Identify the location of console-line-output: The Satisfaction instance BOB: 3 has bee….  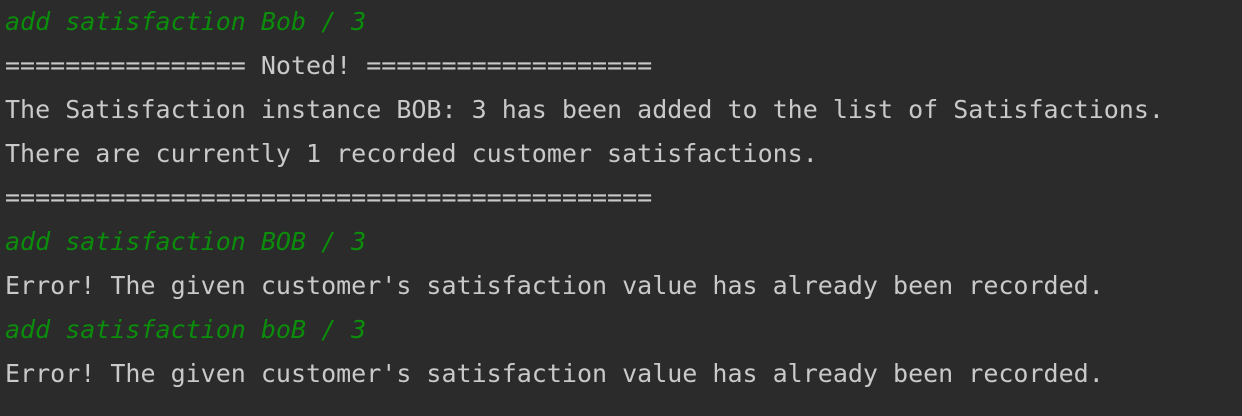
(584, 109).